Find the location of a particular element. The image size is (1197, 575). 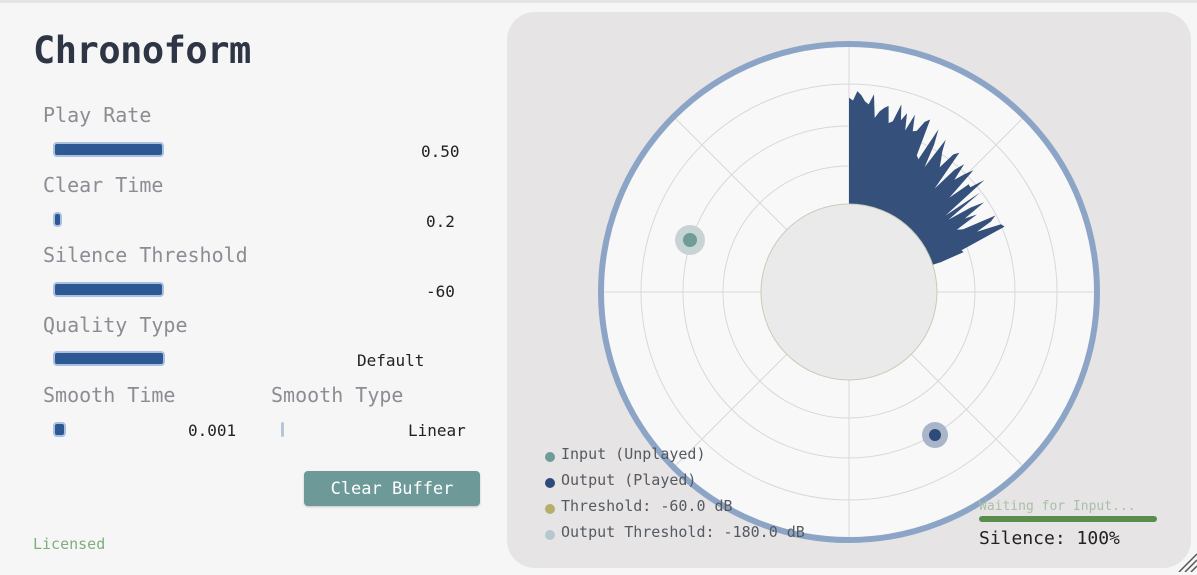

play-rate-value: 0.50 is located at coordinates (440, 151).